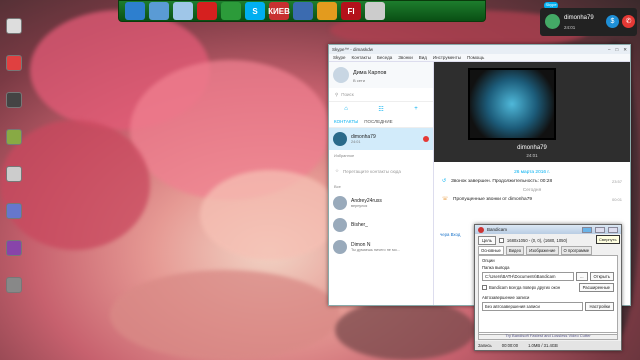 The height and width of the screenshot is (360, 640). Describe the element at coordinates (337, 186) in the screenshot. I see `all-label: Все` at that location.